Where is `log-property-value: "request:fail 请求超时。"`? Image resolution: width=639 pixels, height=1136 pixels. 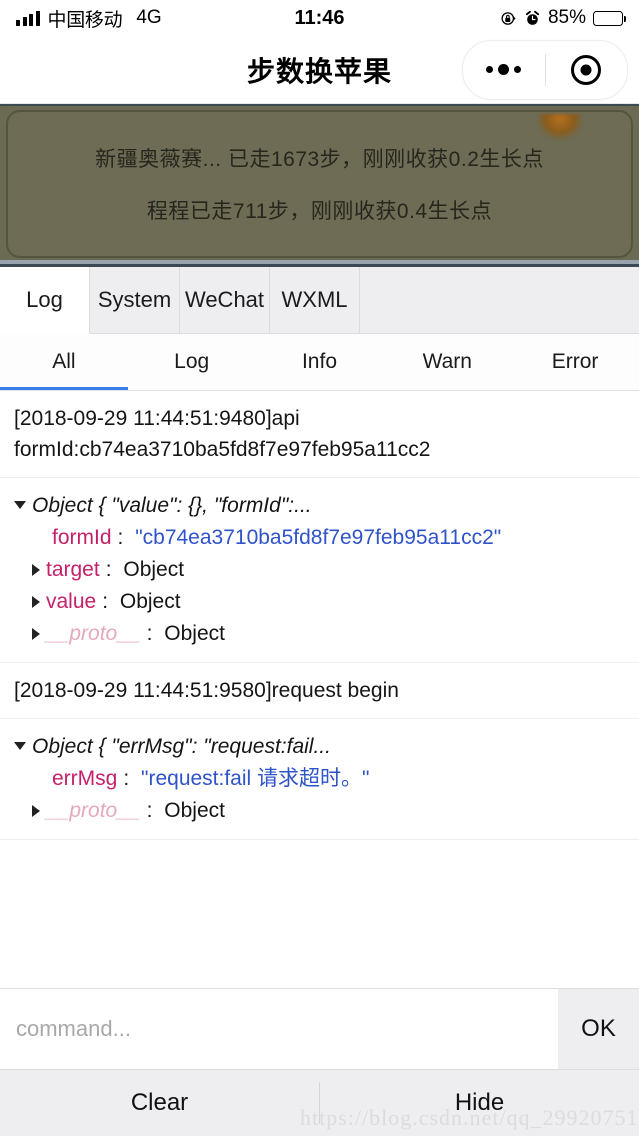 log-property-value: "request:fail 请求超时。" is located at coordinates (255, 778).